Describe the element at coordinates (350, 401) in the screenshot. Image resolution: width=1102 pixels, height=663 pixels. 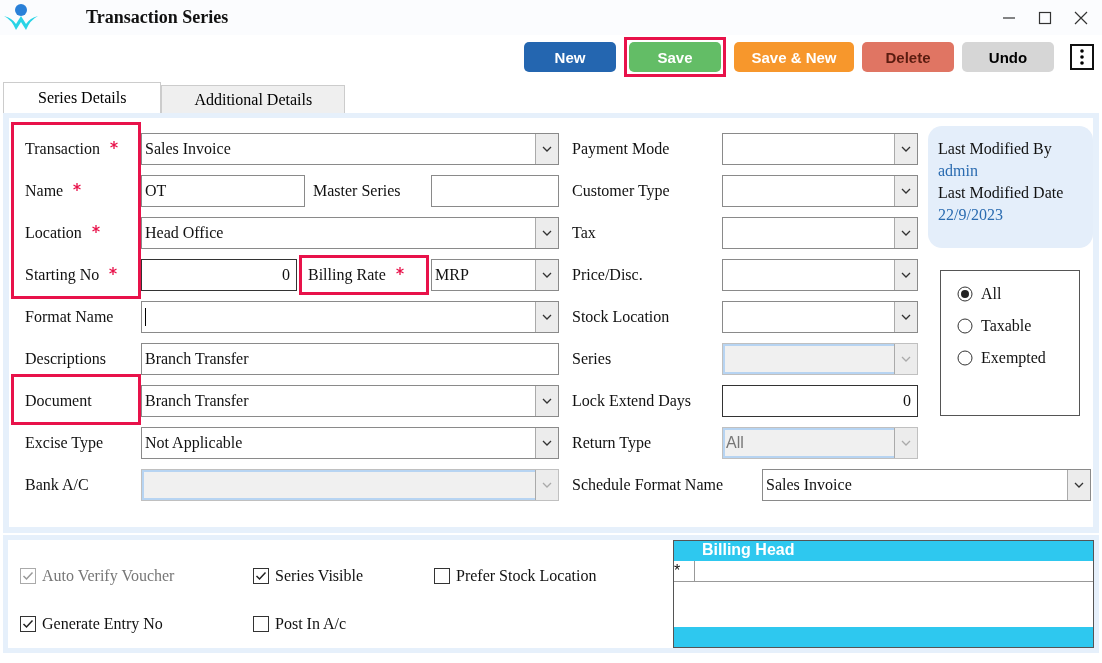
I see `dropdown-field: Branch Transfer` at that location.